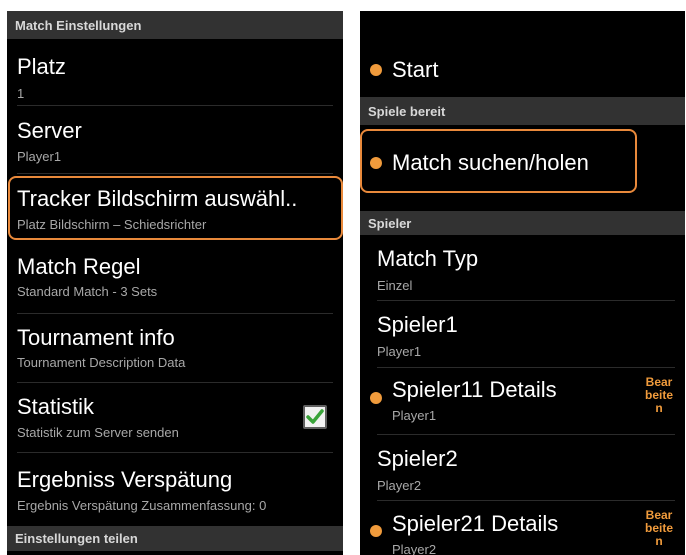  I want to click on setting-title: Spieler1, so click(417, 324).